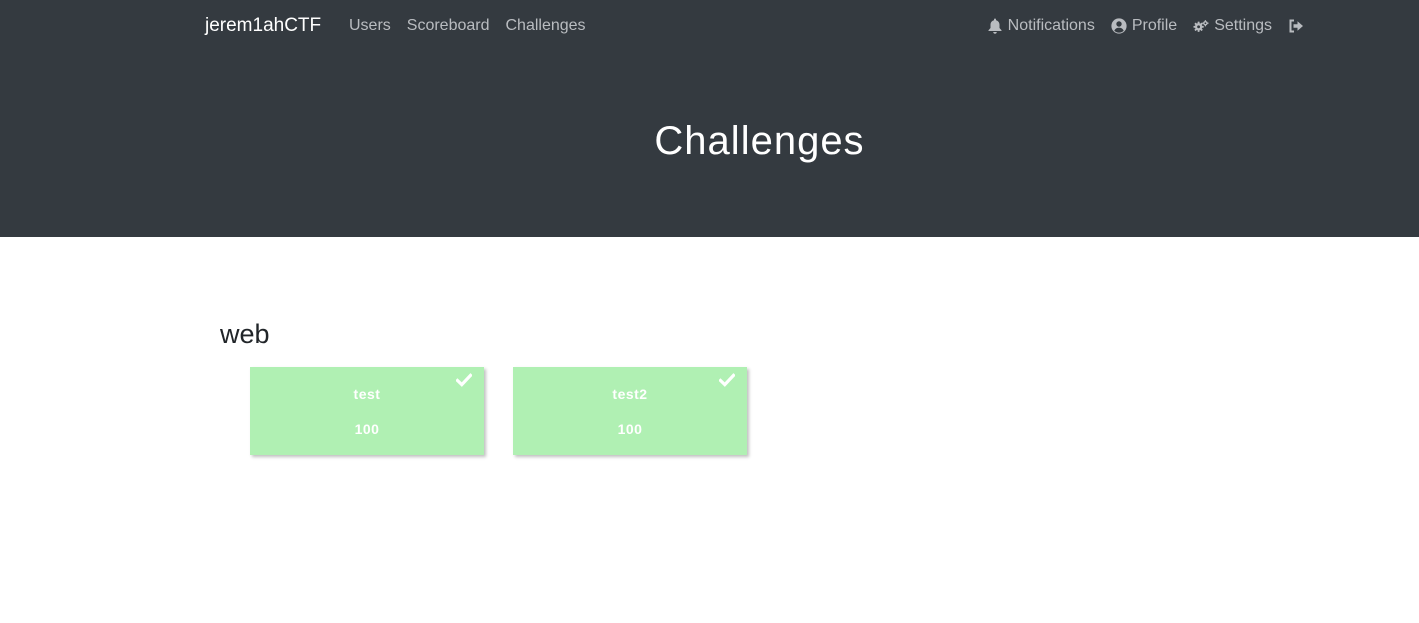 The image size is (1419, 623). I want to click on nav-link-profile: Profile, so click(1144, 26).